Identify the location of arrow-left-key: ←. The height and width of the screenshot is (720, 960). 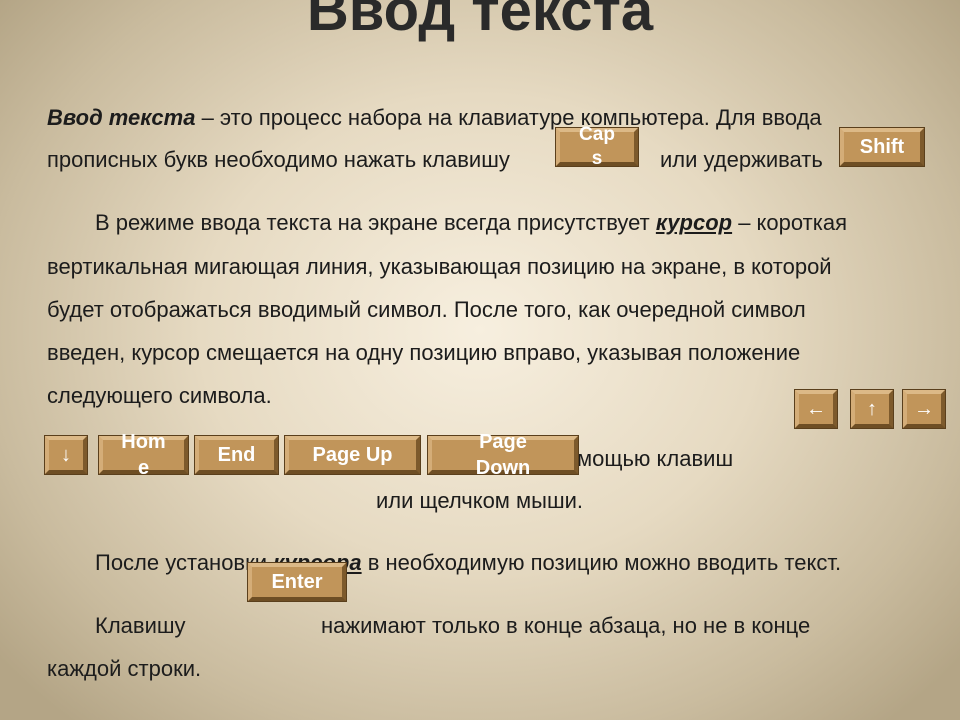
(816, 409).